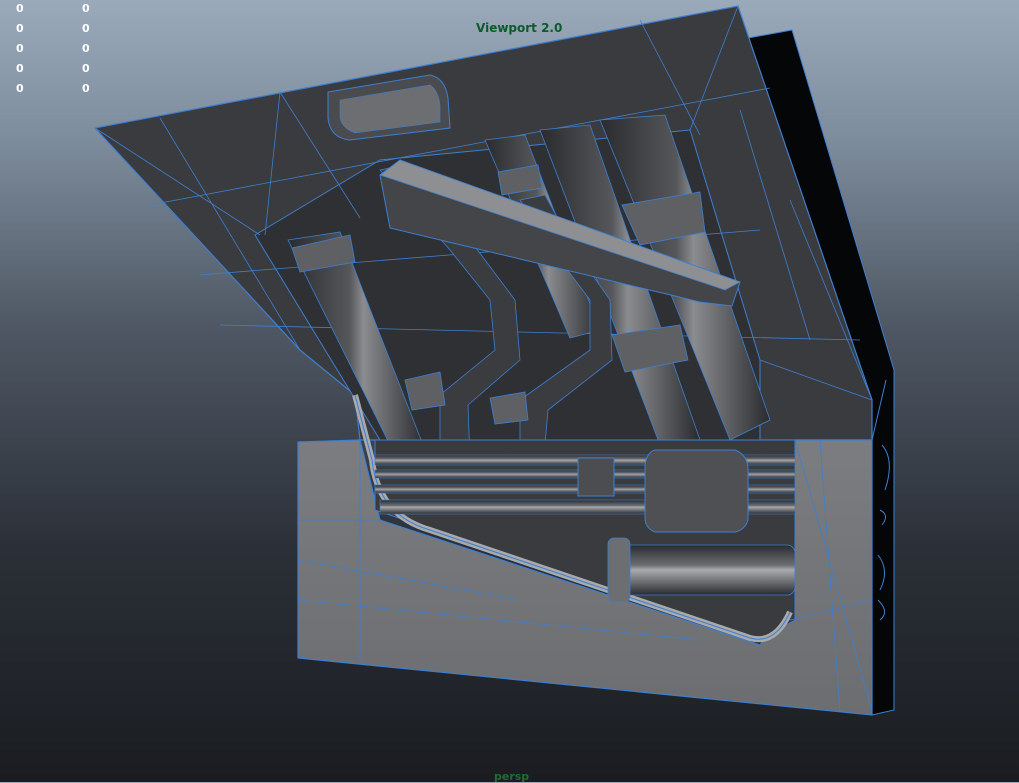 The width and height of the screenshot is (1019, 783). Describe the element at coordinates (696, 491) in the screenshot. I see `mesh-valve-box` at that location.